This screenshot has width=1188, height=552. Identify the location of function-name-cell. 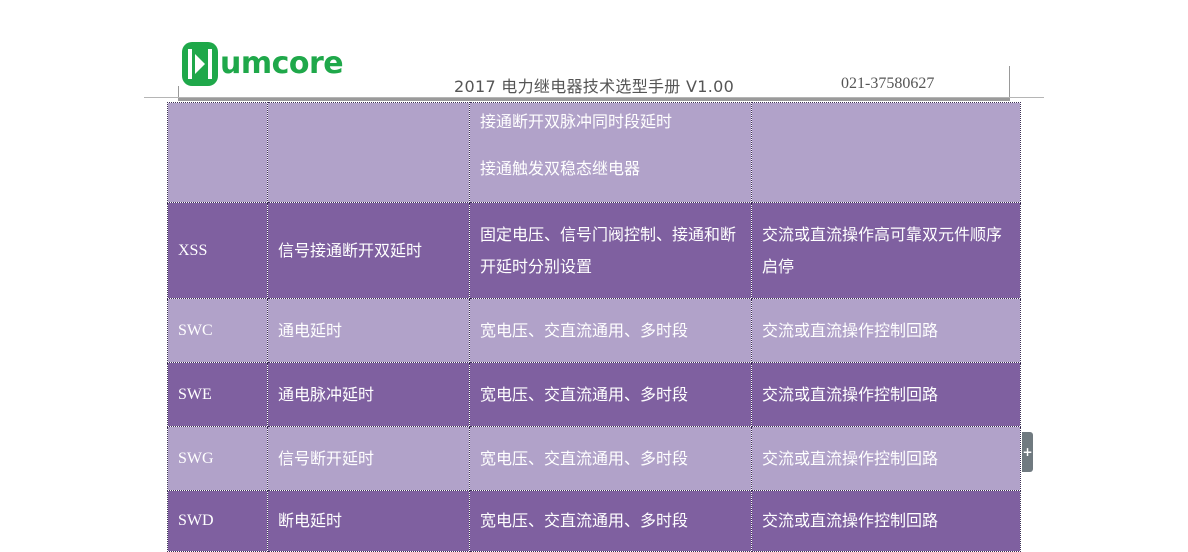
(368, 152).